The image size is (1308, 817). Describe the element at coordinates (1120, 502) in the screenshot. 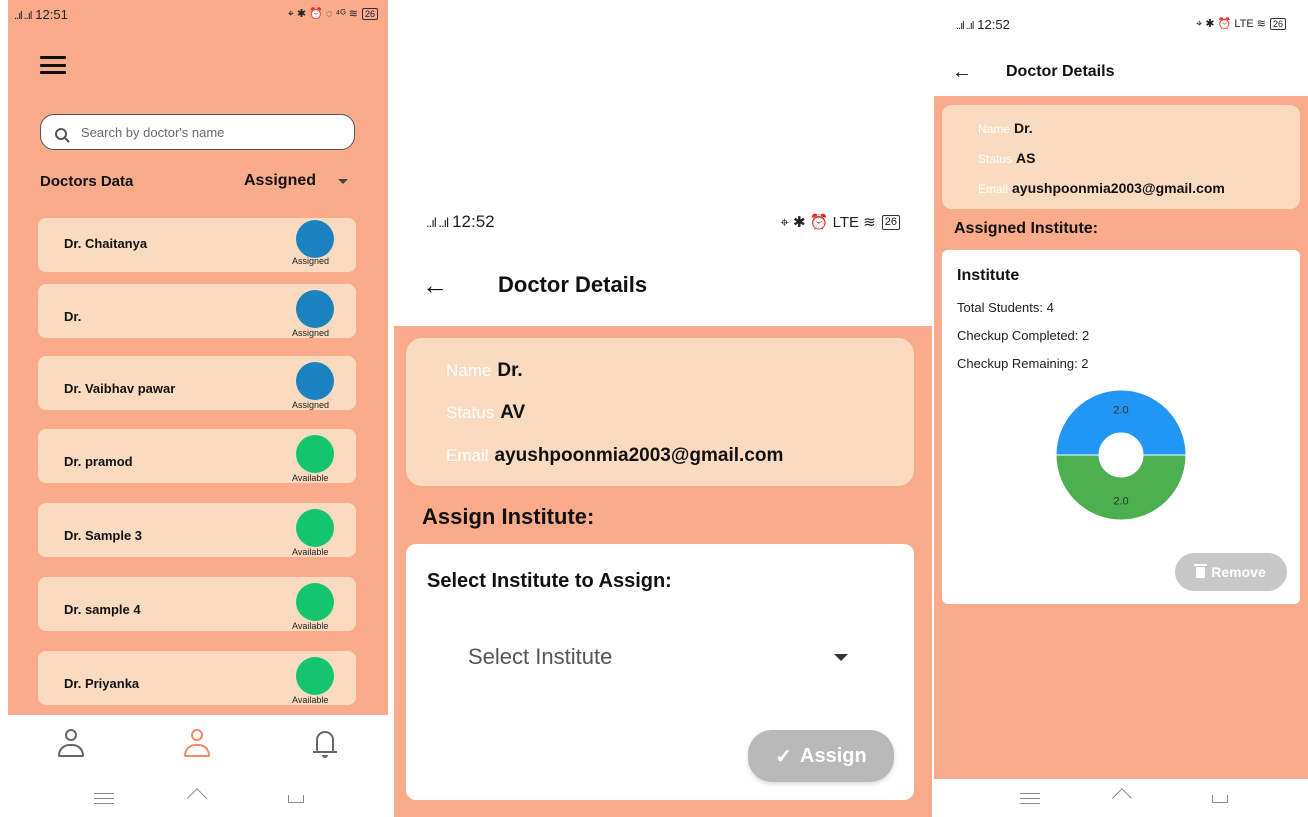

I see `pie-label-remaining: 2.0` at that location.